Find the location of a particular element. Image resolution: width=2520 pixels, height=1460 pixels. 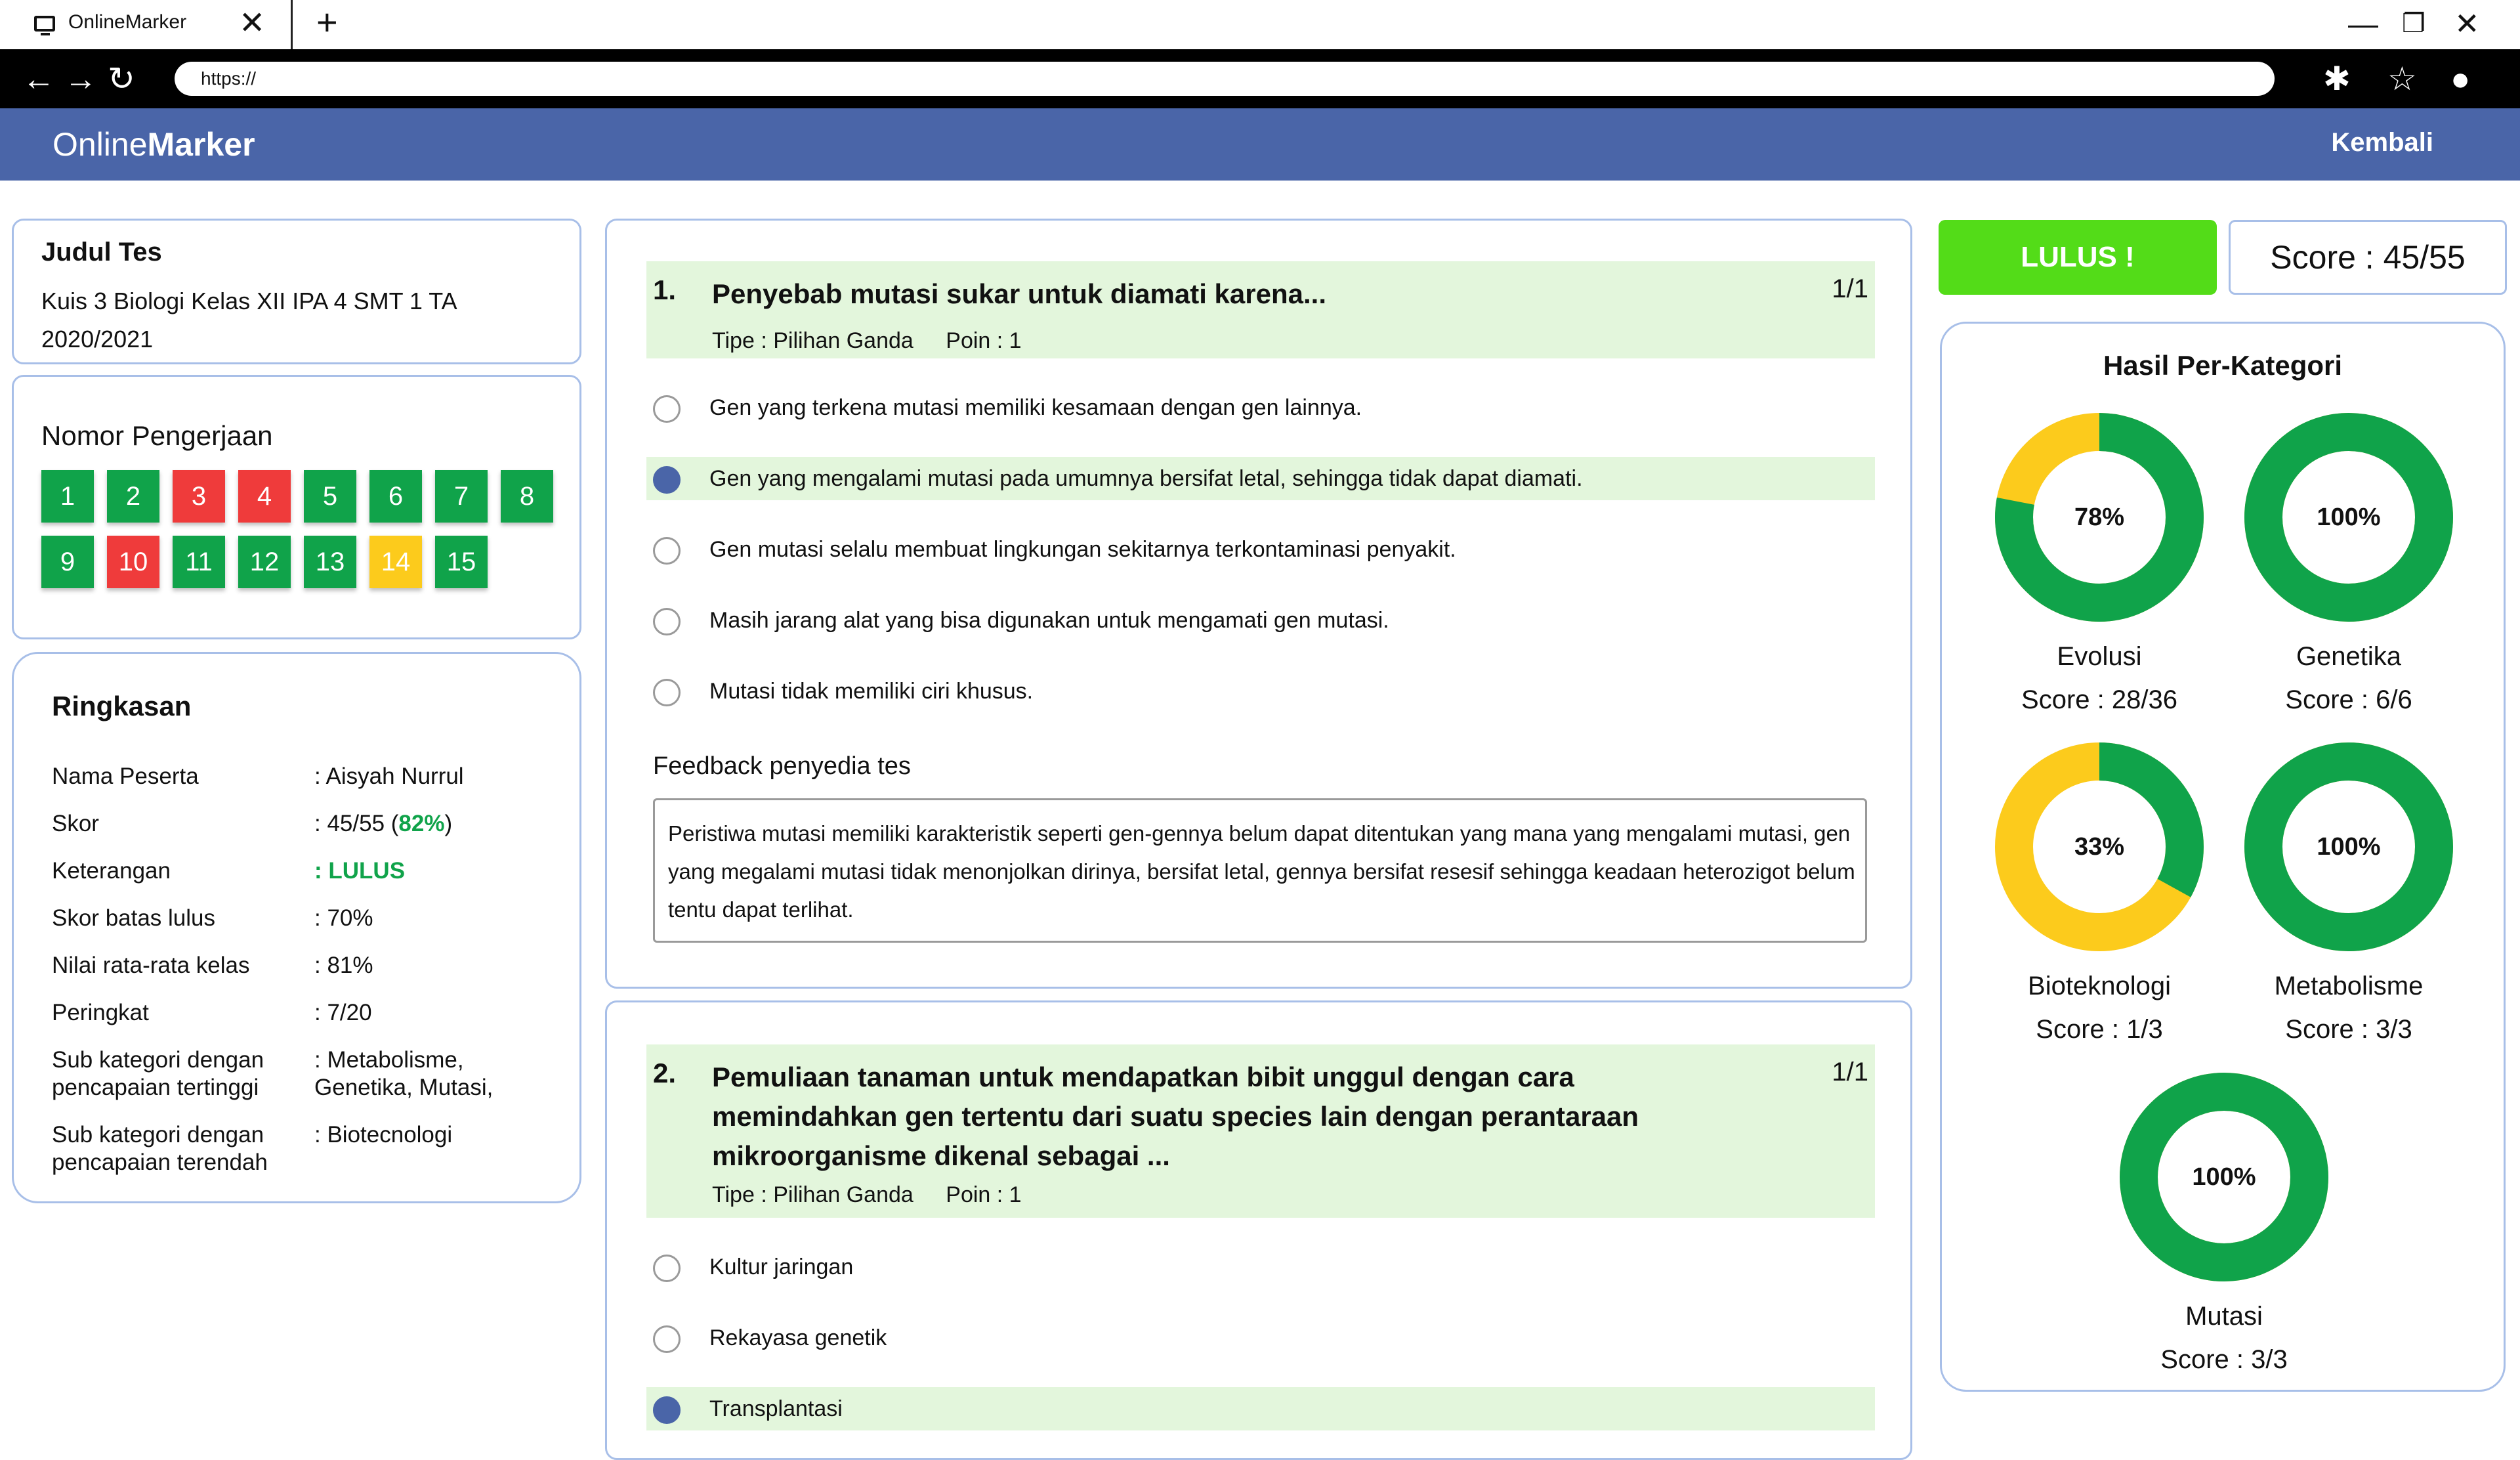

browser-tab-bar: OnlineMarker ✕ + — ❐ ✕ is located at coordinates (1260, 24).